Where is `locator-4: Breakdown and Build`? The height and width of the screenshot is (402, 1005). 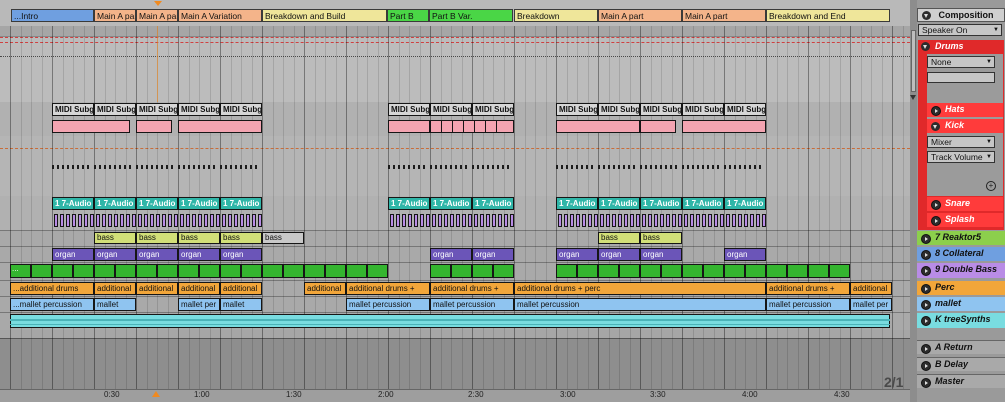 locator-4: Breakdown and Build is located at coordinates (324, 15).